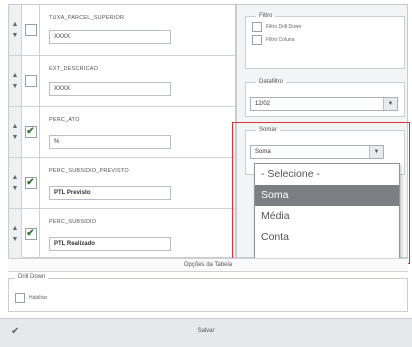 Image resolution: width=412 pixels, height=347 pixels. What do you see at coordinates (327, 174) in the screenshot?
I see `dropdown-option: - Selecione -` at bounding box center [327, 174].